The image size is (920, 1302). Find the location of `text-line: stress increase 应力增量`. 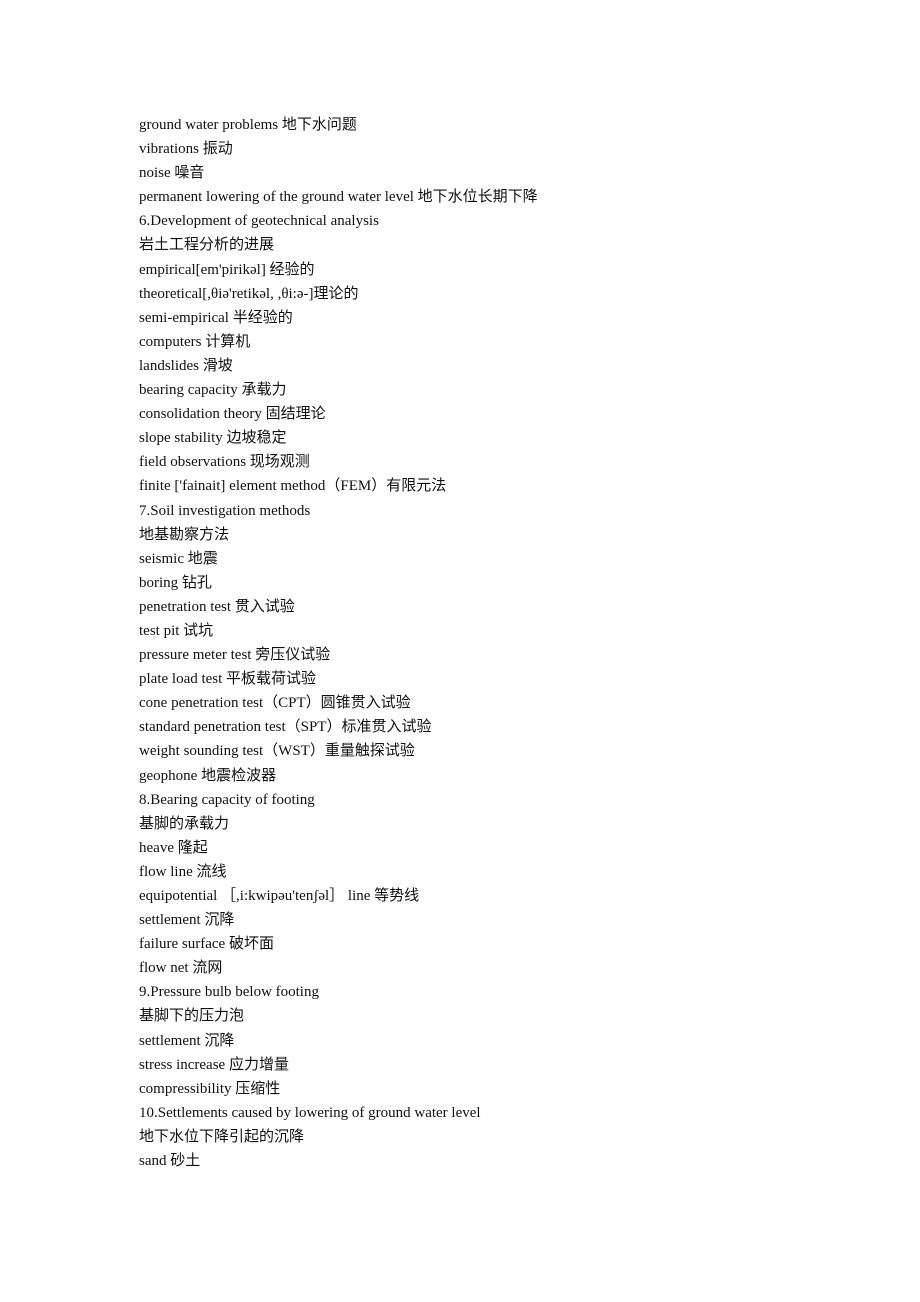

text-line: stress increase 应力增量 is located at coordinates (214, 1064).